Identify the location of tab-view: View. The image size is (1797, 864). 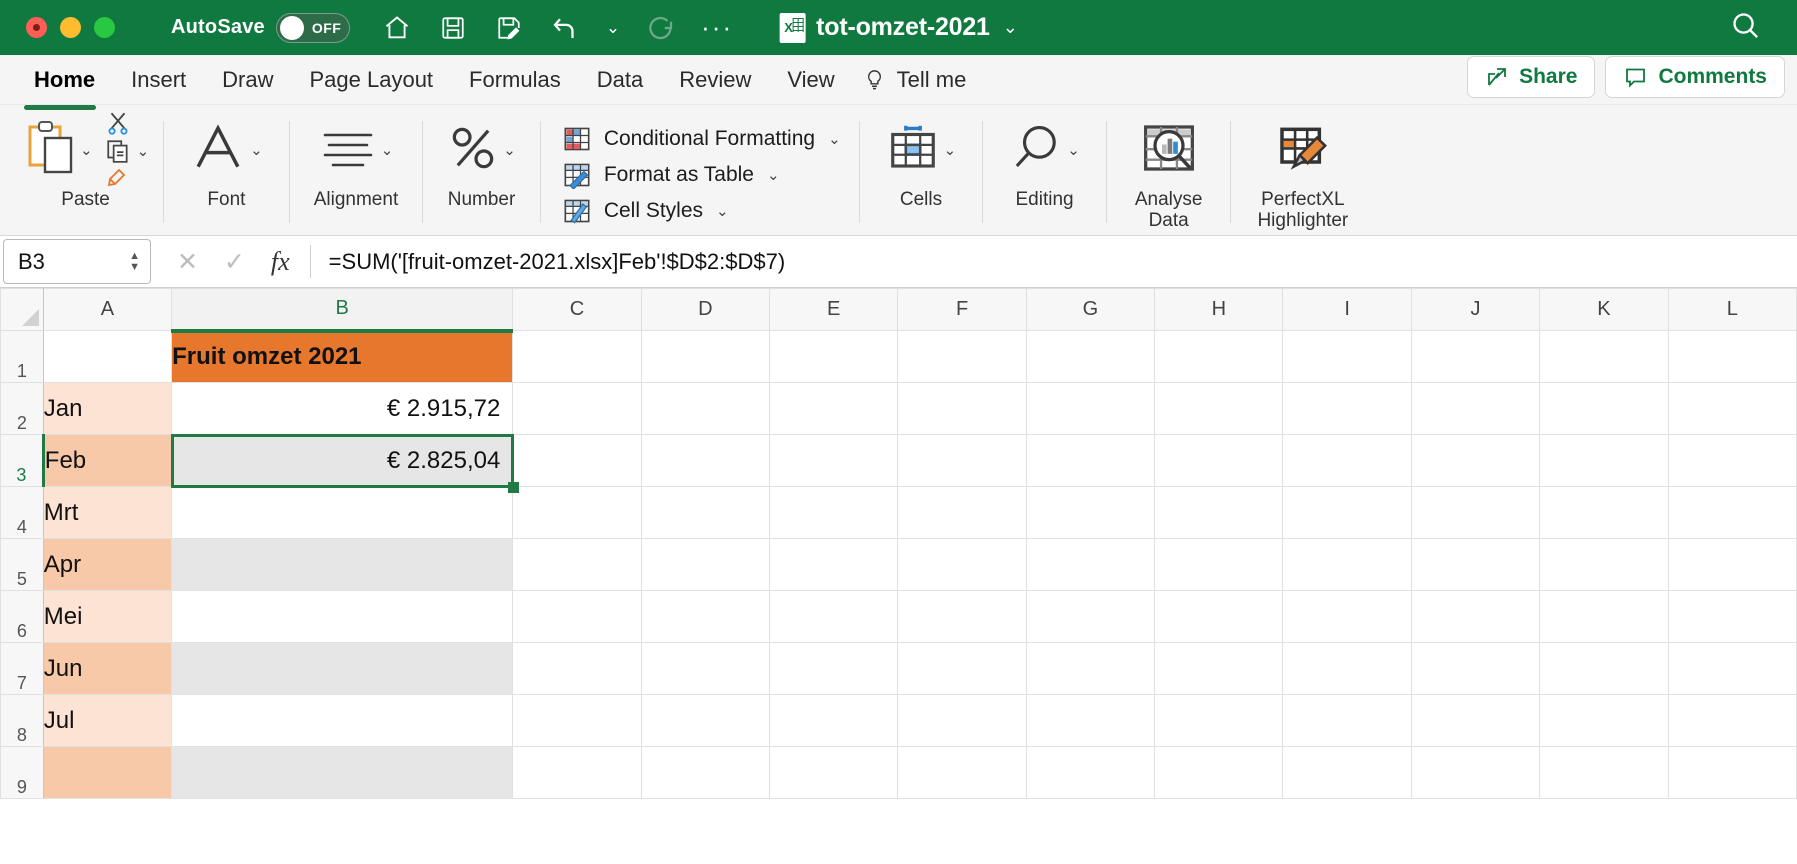
(810, 85).